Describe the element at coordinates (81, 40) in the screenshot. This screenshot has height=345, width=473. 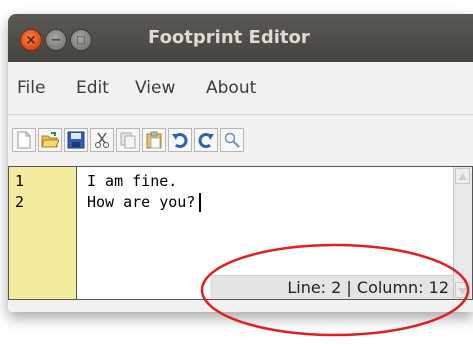
I see `maximize-icon: □` at that location.